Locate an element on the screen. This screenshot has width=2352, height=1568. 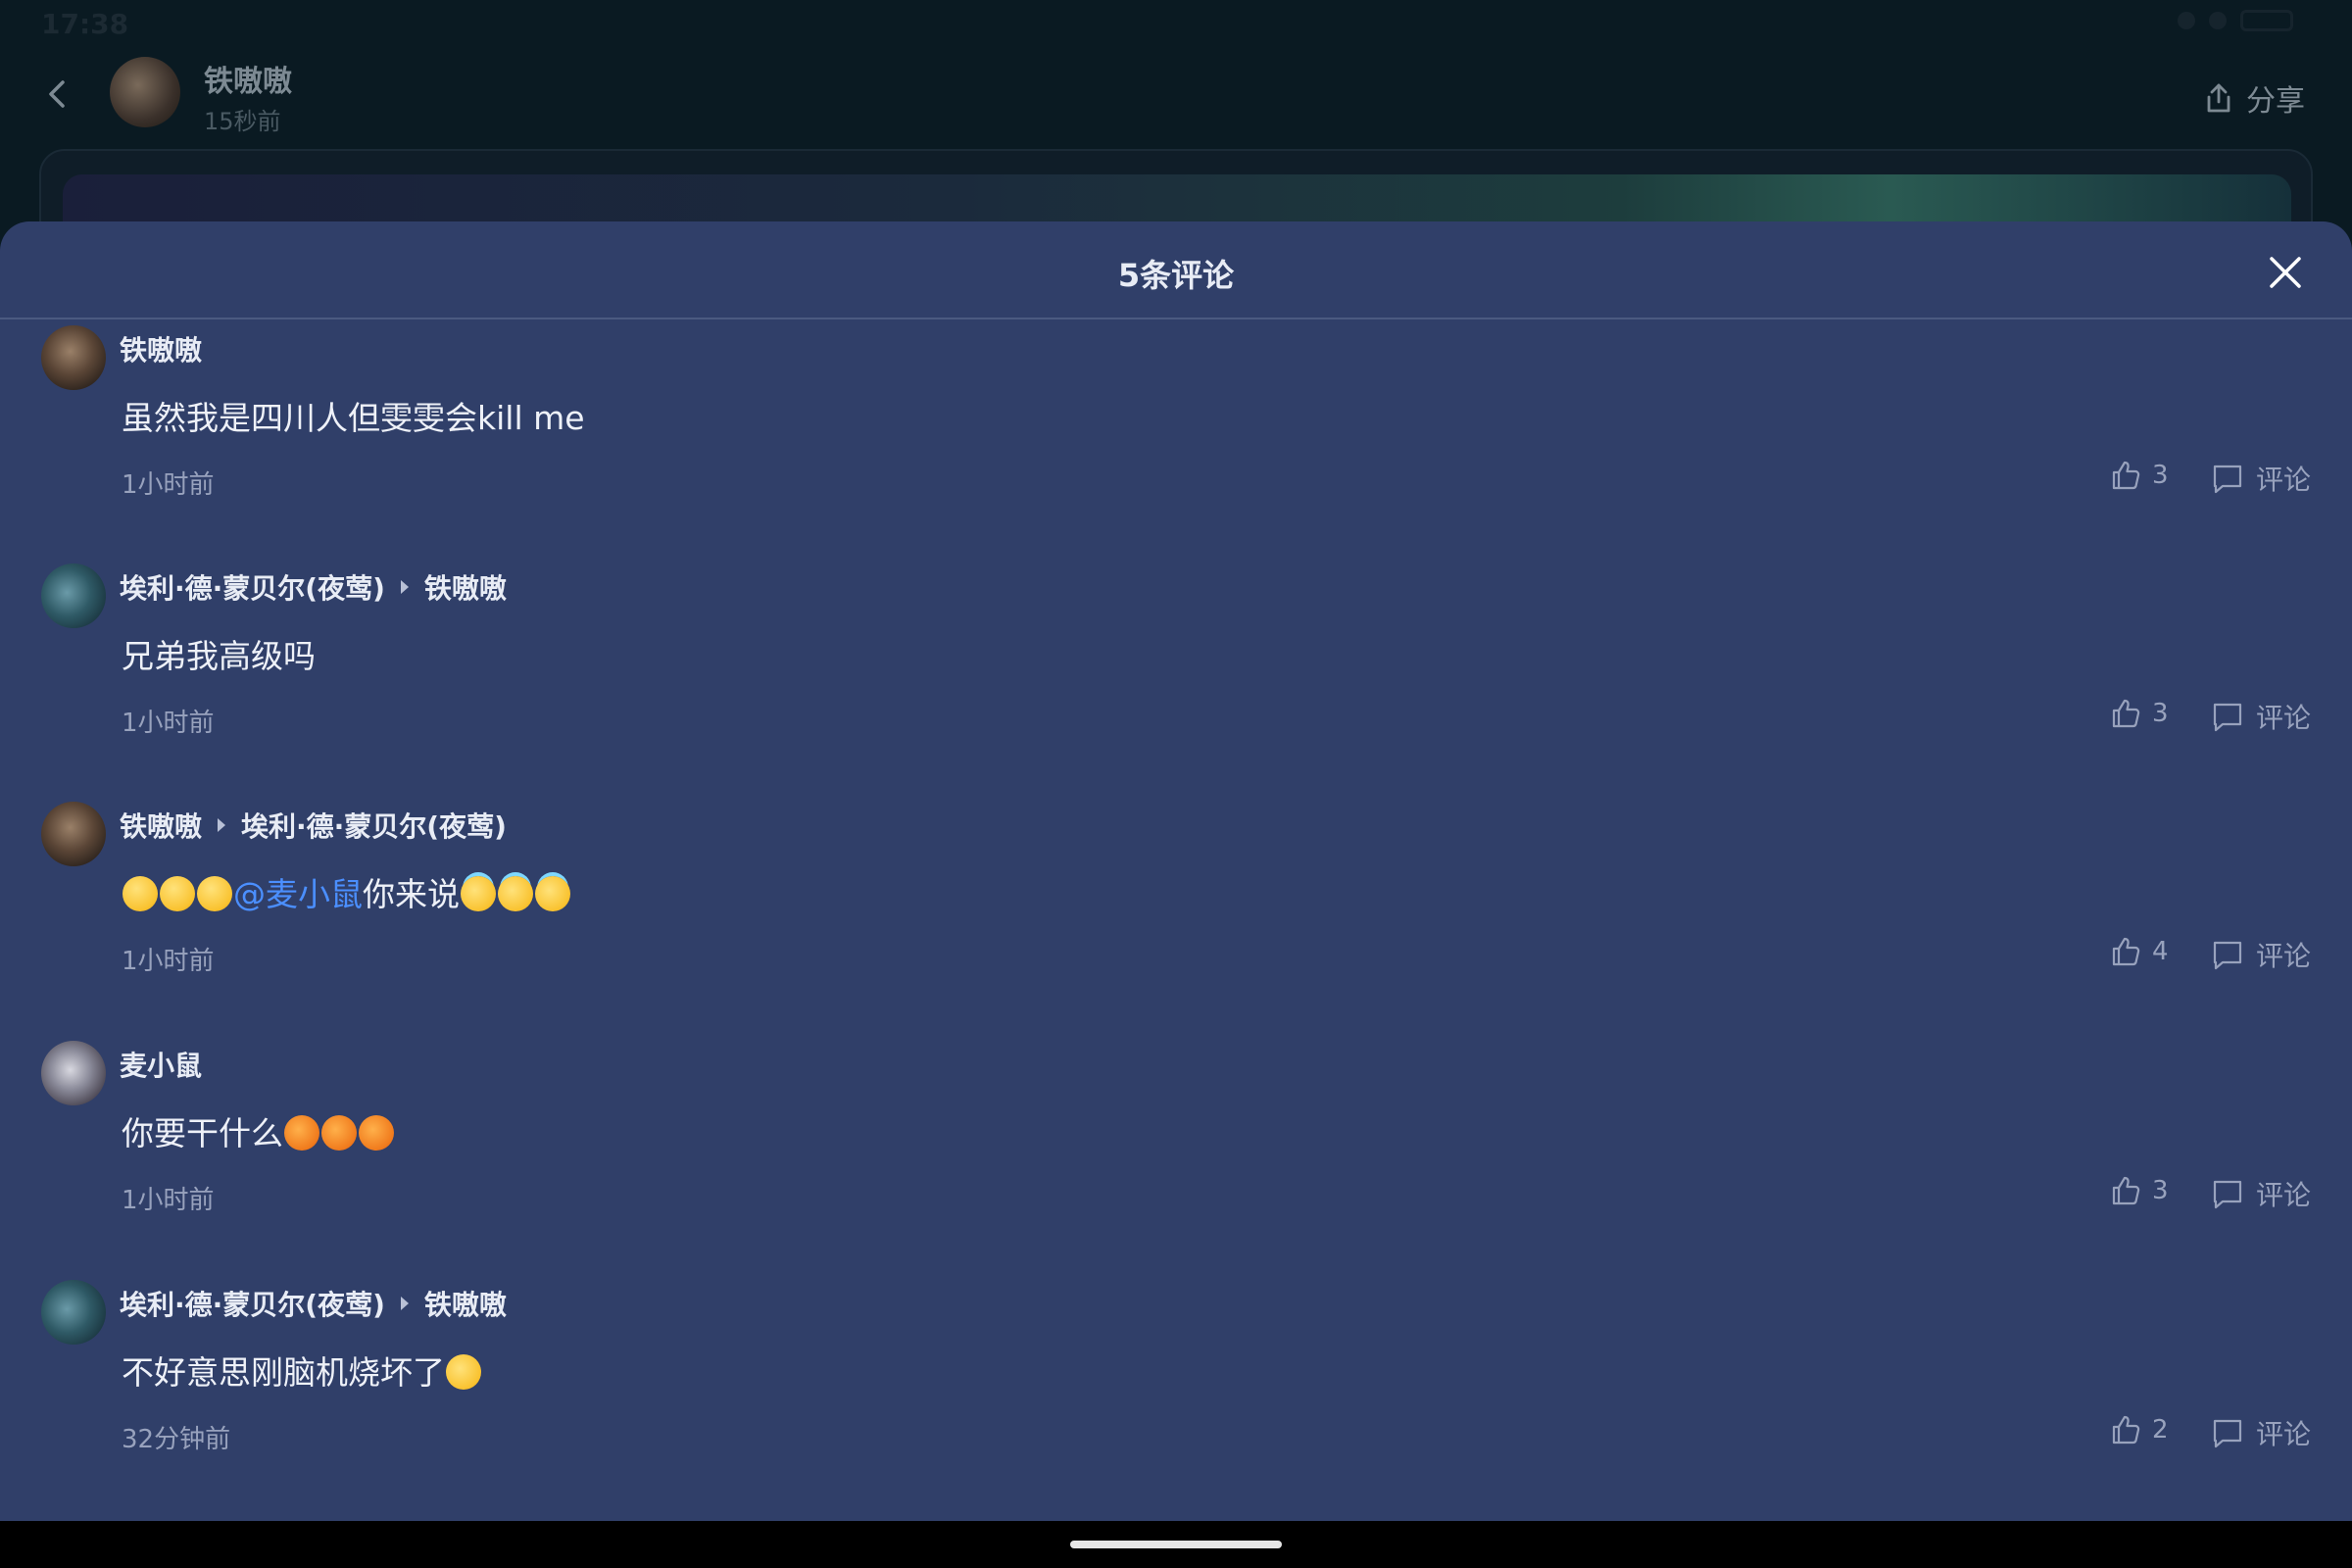
comments-sheet-header: 5条评论 is located at coordinates (1176, 270).